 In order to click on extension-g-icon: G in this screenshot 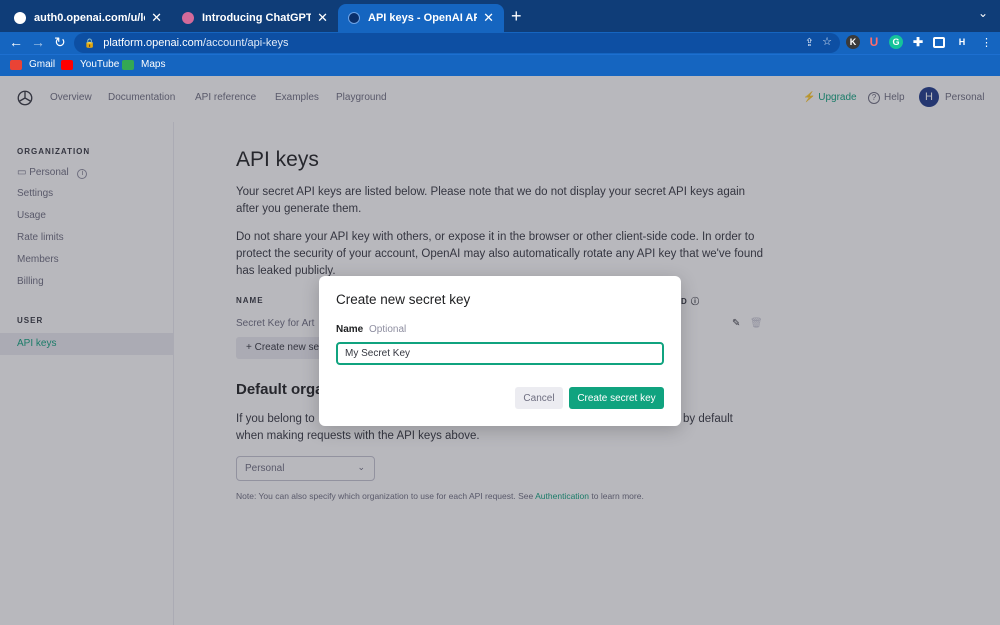, I will do `click(896, 42)`.